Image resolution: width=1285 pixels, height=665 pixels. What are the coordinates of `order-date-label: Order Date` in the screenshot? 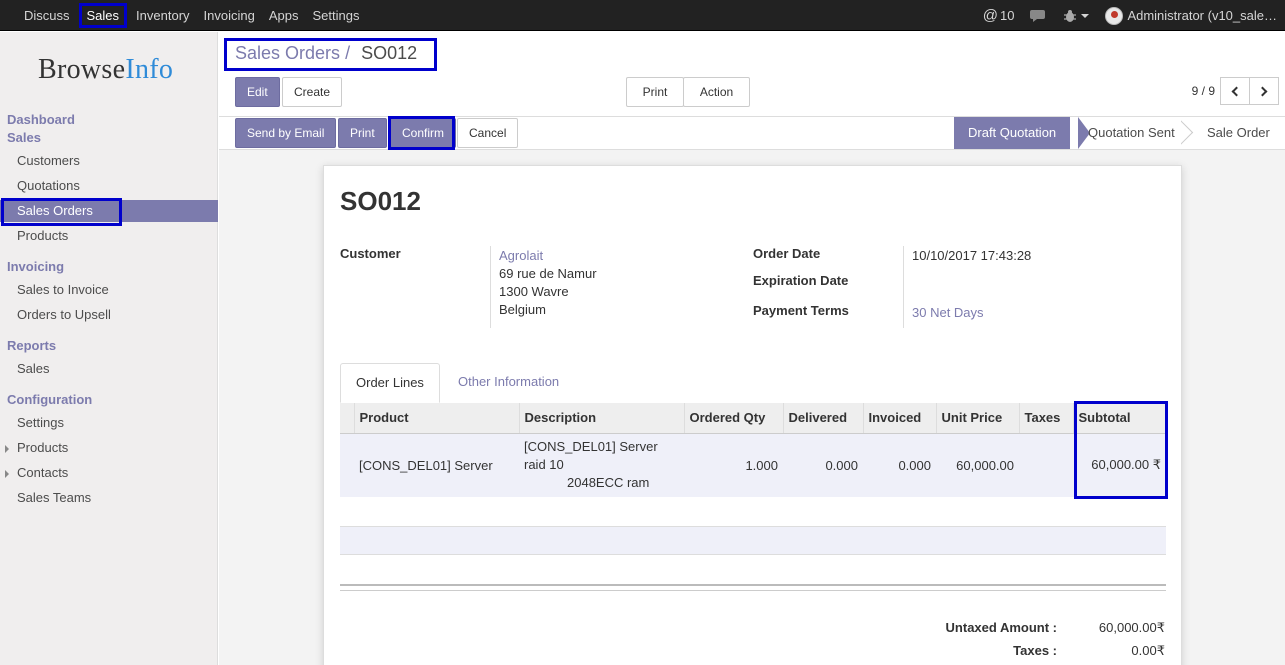 It's located at (787, 253).